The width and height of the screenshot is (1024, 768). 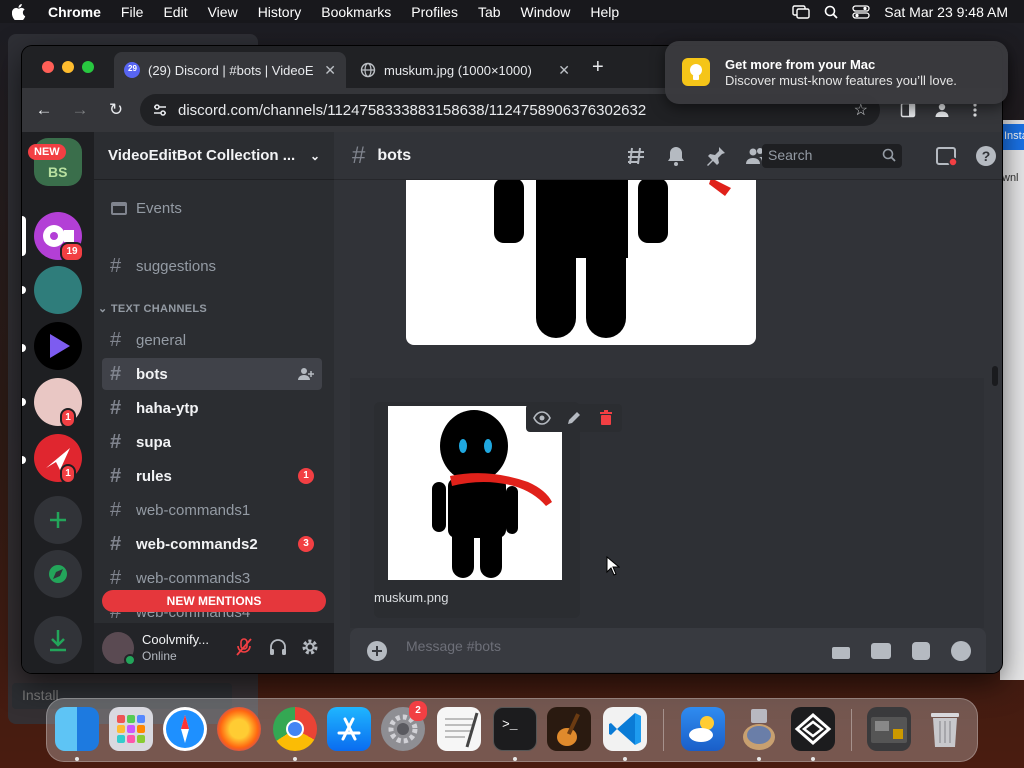 I want to click on events-item: Events, so click(x=212, y=208).